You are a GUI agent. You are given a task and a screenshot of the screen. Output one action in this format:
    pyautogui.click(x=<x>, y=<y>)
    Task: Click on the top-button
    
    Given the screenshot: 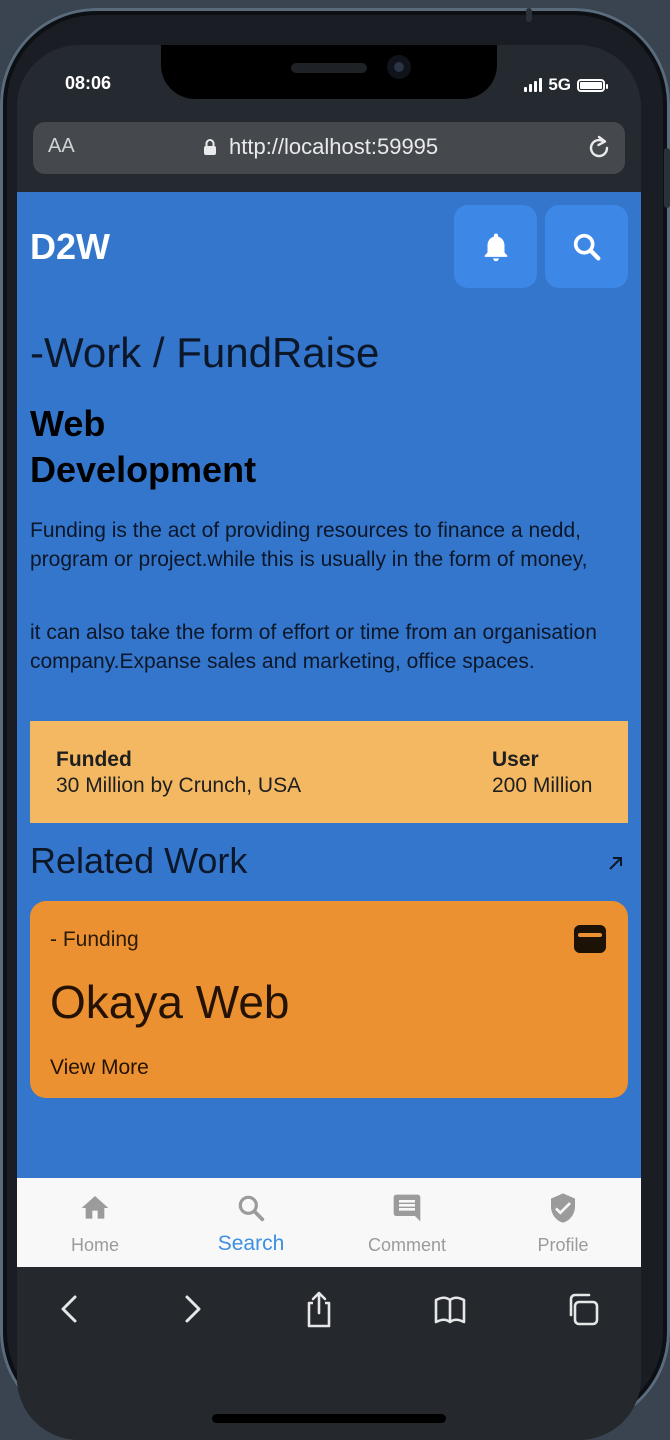 What is the action you would take?
    pyautogui.click(x=529, y=15)
    